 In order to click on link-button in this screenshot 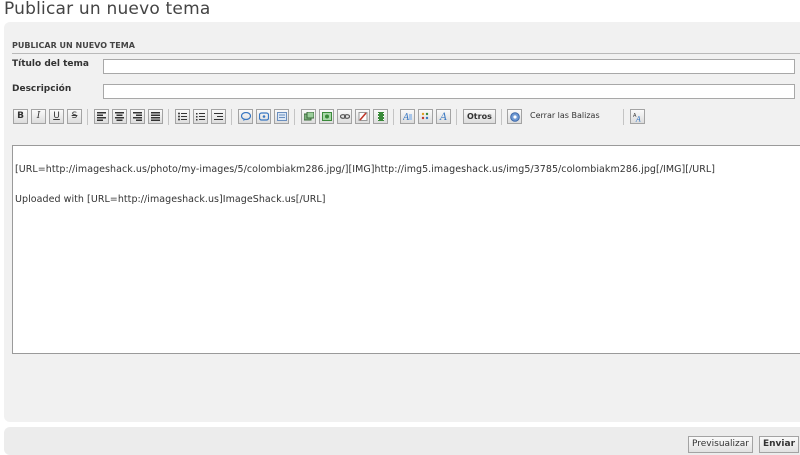, I will do `click(344, 116)`.